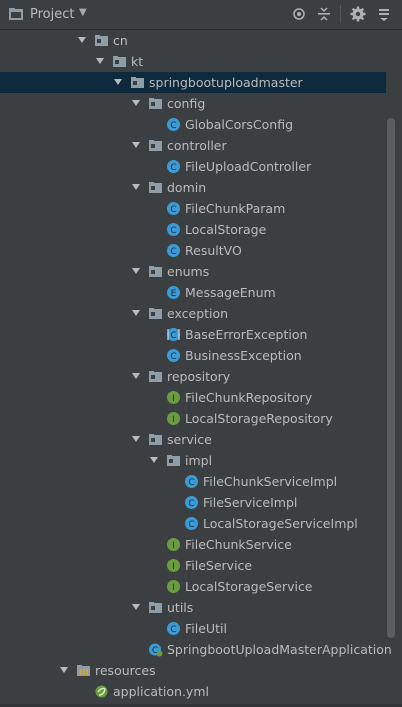  I want to click on vertical-scrollbar, so click(391, 378).